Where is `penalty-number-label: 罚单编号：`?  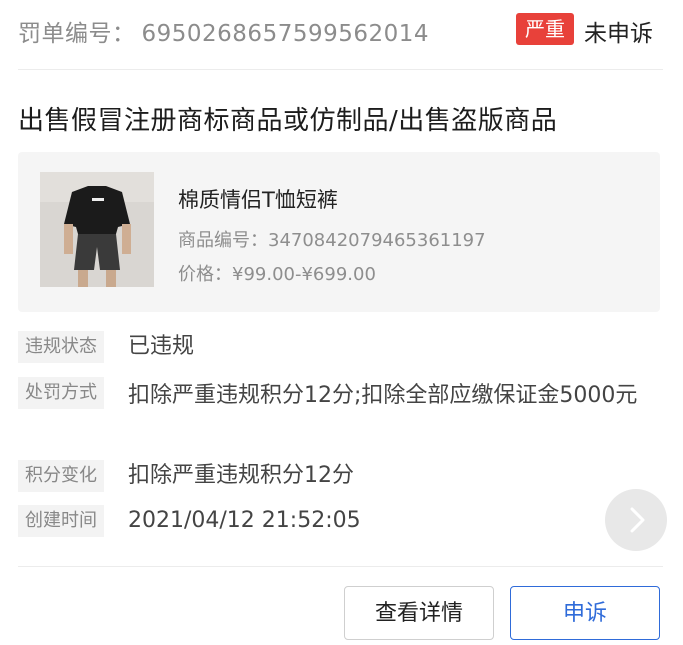
penalty-number-label: 罚单编号： is located at coordinates (77, 34).